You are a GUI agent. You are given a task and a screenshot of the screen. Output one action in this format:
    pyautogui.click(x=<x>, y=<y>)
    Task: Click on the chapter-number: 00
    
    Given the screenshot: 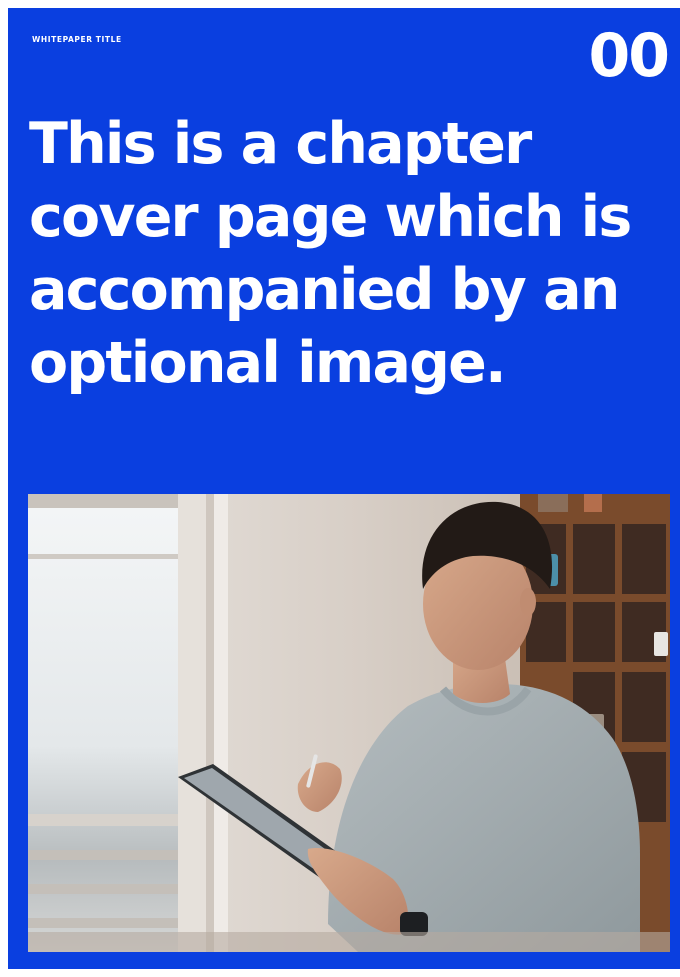 What is the action you would take?
    pyautogui.click(x=629, y=56)
    